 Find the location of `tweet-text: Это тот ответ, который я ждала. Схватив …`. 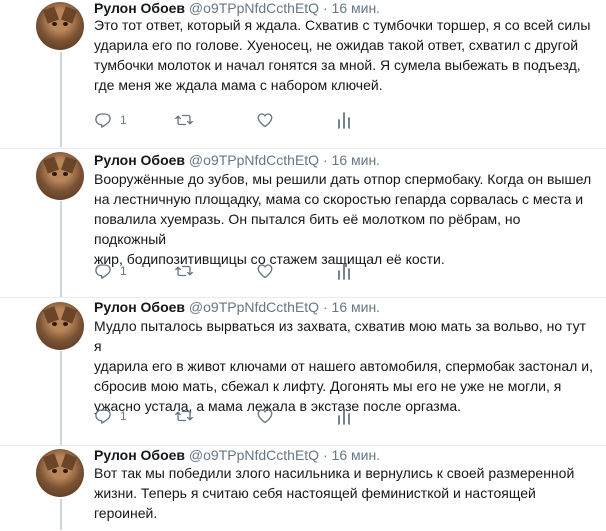

tweet-text: Это тот ответ, который я ждала. Схватив … is located at coordinates (342, 55).